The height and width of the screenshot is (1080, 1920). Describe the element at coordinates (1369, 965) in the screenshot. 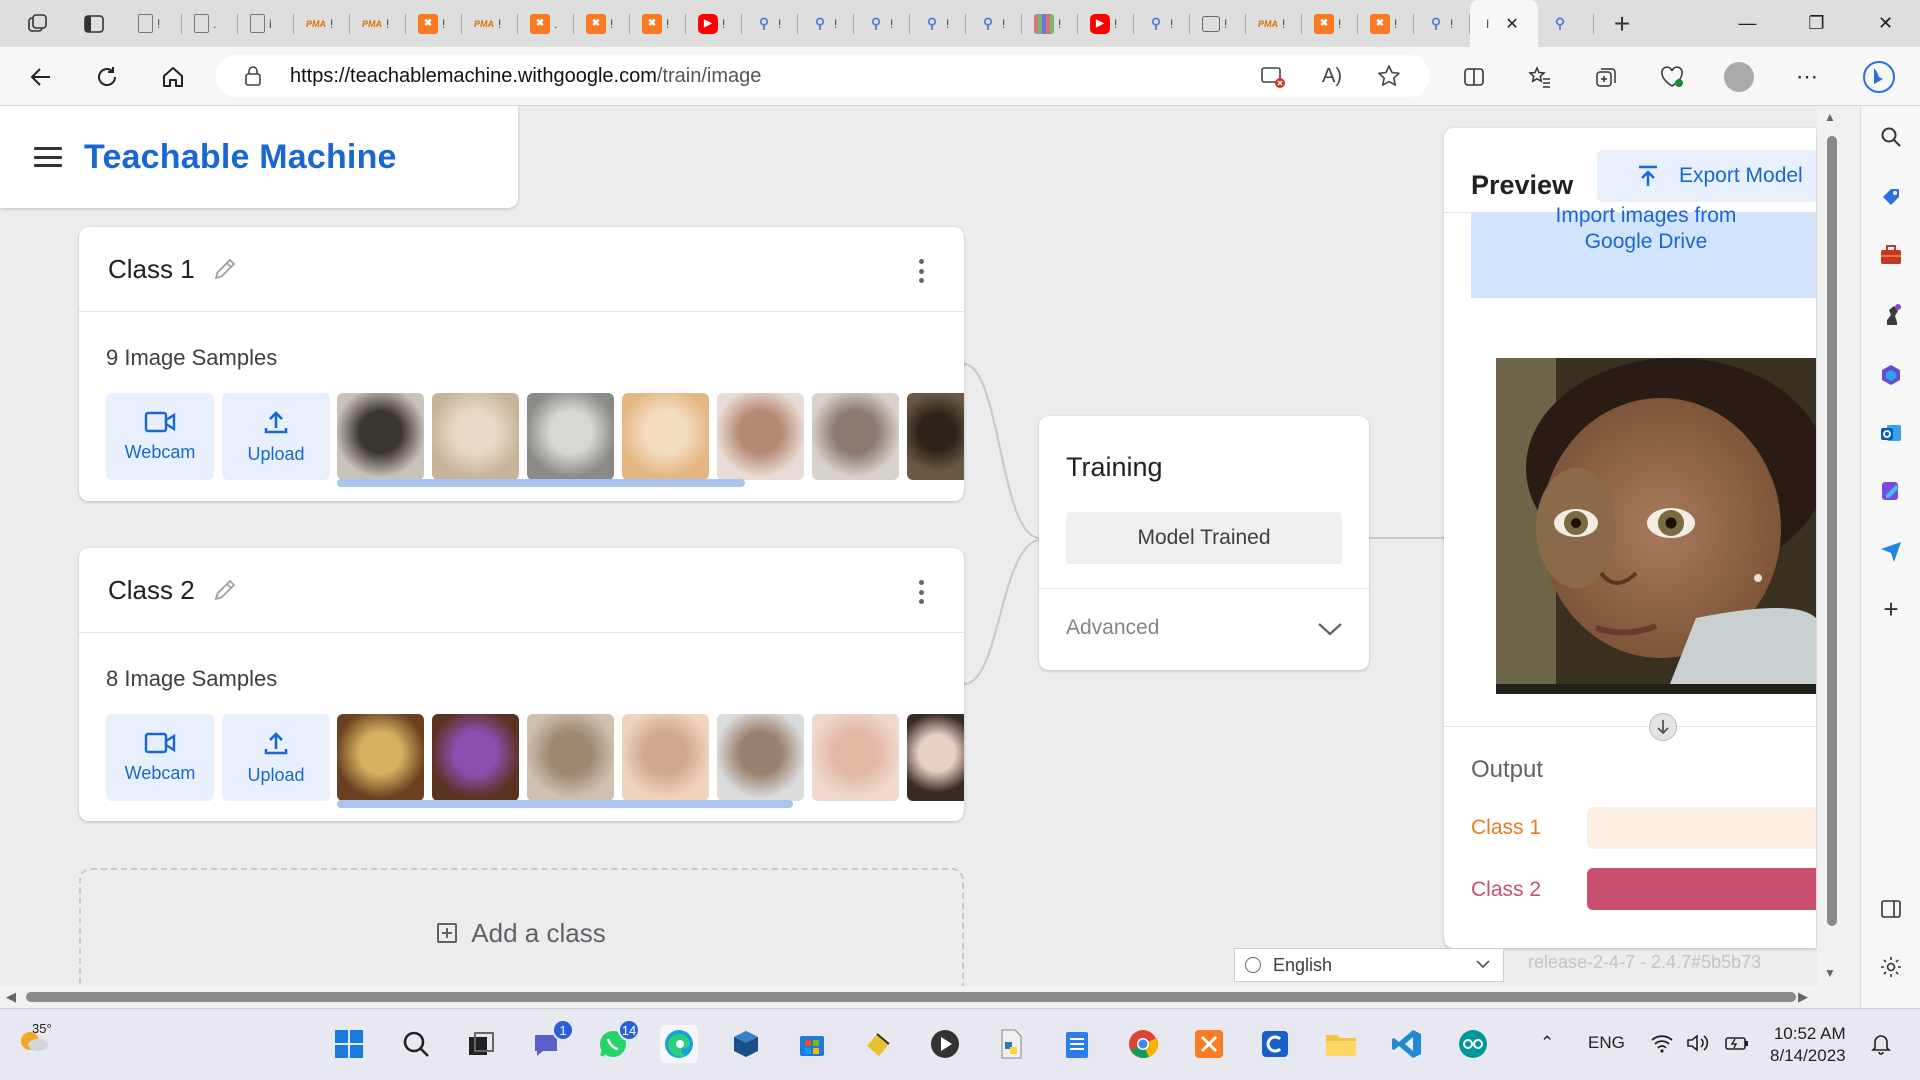

I see `language-select: English` at that location.